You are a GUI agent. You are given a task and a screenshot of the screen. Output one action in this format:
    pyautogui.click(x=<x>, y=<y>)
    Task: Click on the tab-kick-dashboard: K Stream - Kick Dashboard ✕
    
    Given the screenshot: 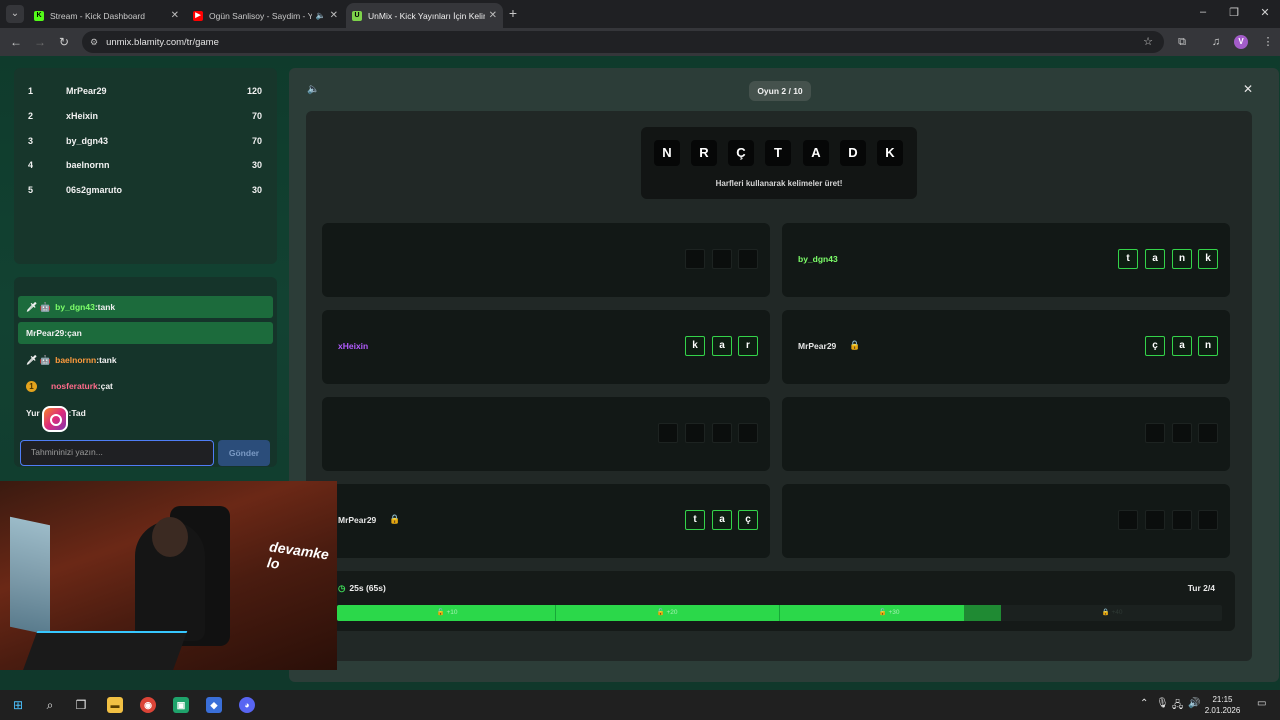 What is the action you would take?
    pyautogui.click(x=106, y=15)
    